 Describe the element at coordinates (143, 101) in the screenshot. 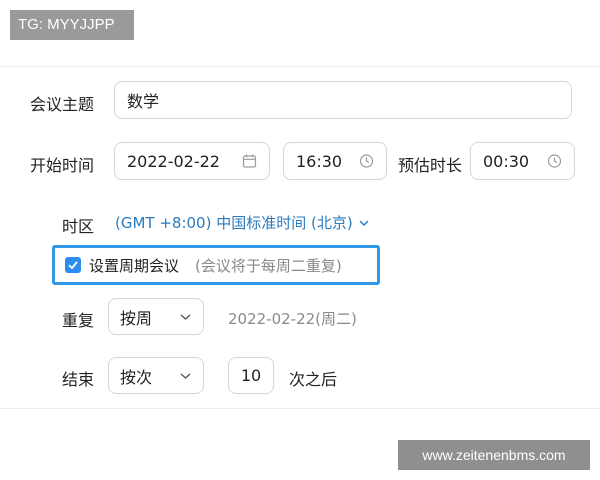

I see `topic-input-value: 数学` at that location.